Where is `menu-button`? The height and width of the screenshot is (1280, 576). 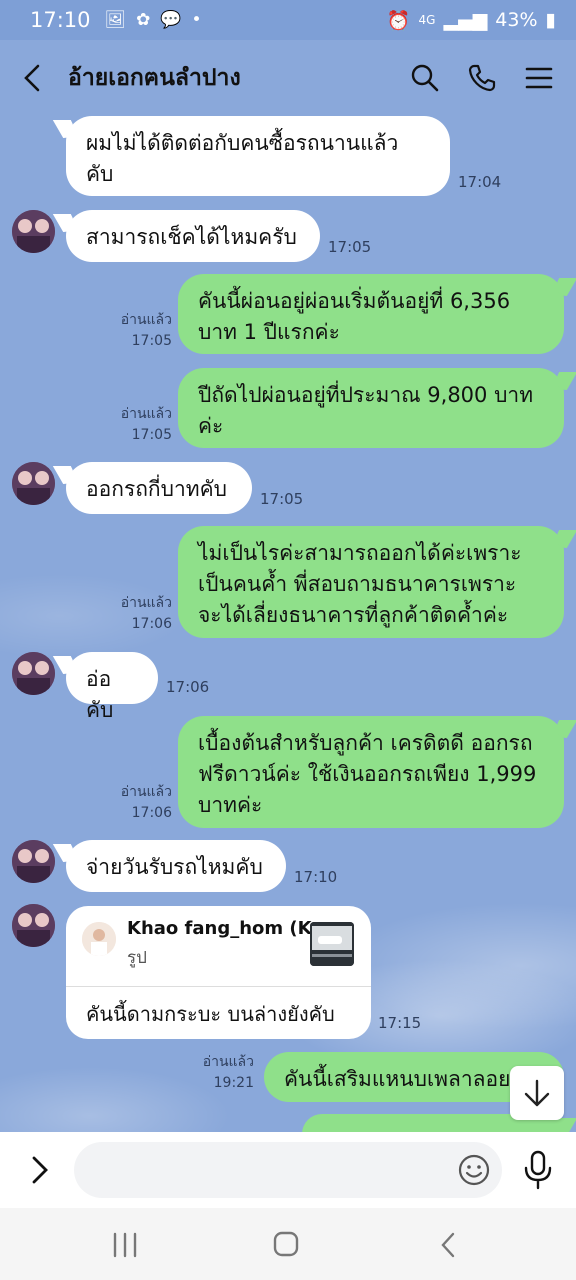
menu-button is located at coordinates (539, 78).